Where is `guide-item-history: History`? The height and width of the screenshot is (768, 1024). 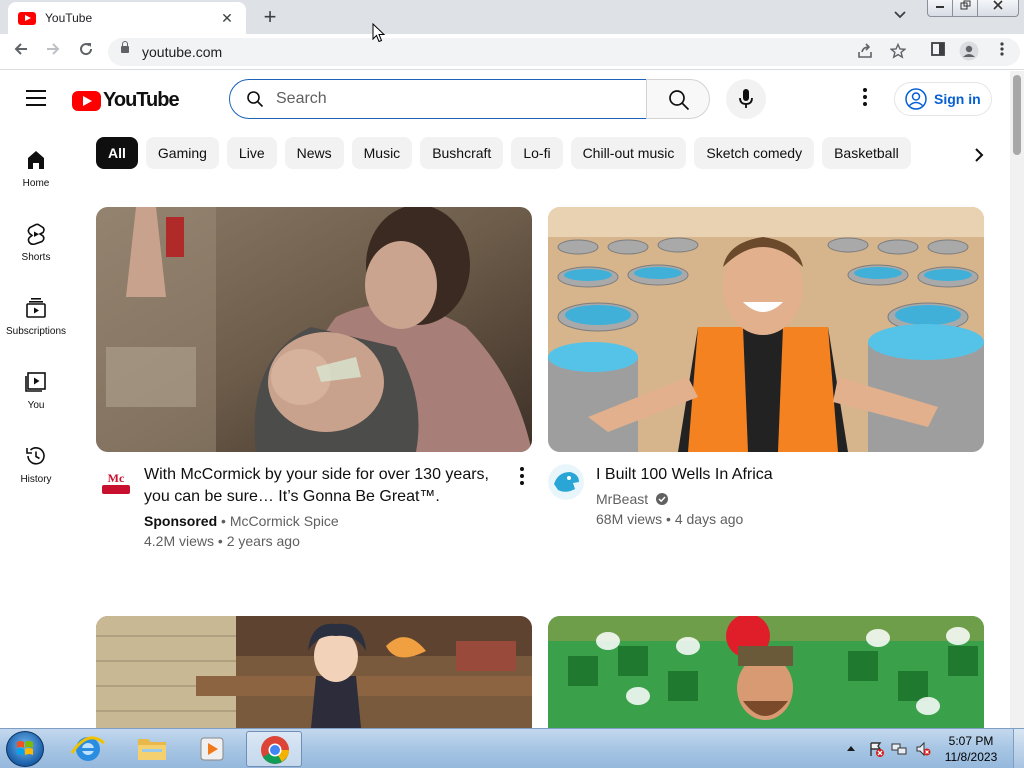 guide-item-history: History is located at coordinates (36, 463).